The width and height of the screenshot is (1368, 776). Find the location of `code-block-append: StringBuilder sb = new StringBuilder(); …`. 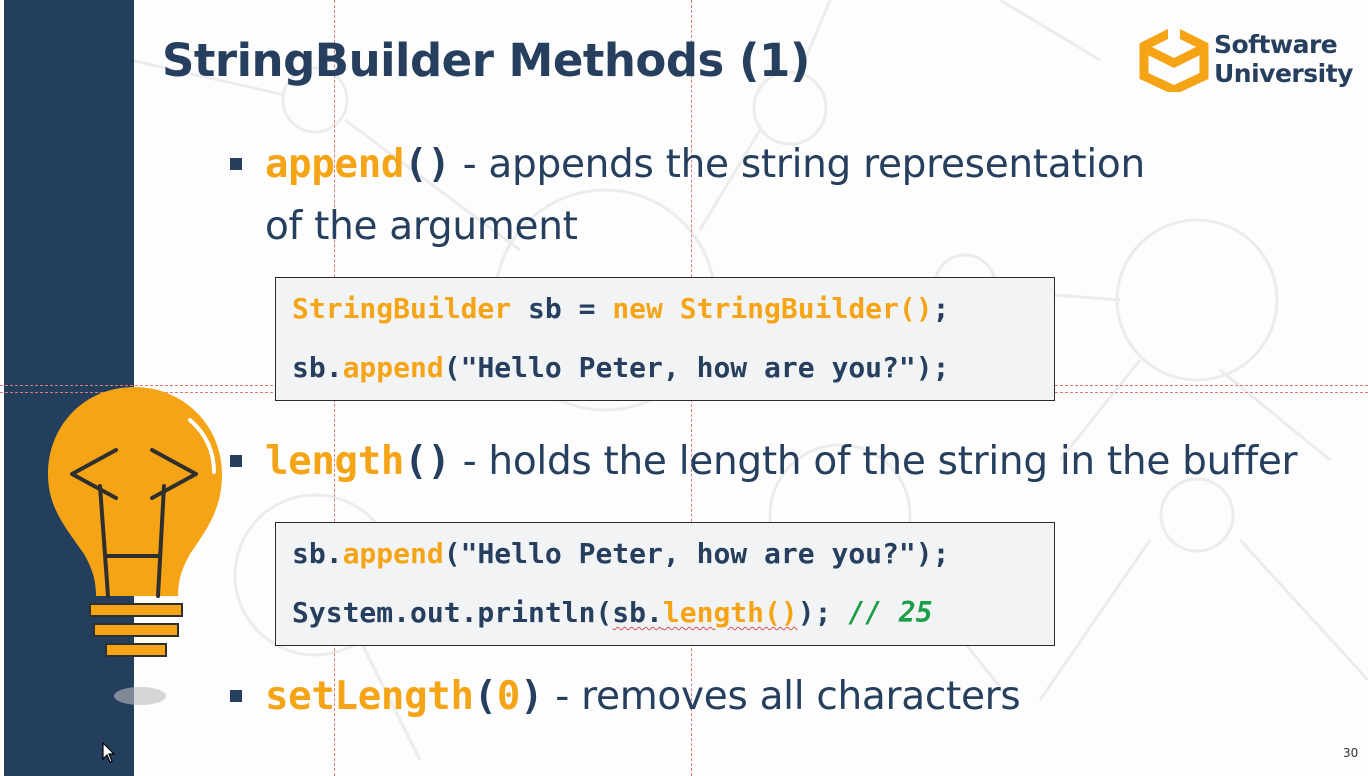

code-block-append: StringBuilder sb = new StringBuilder(); … is located at coordinates (665, 339).